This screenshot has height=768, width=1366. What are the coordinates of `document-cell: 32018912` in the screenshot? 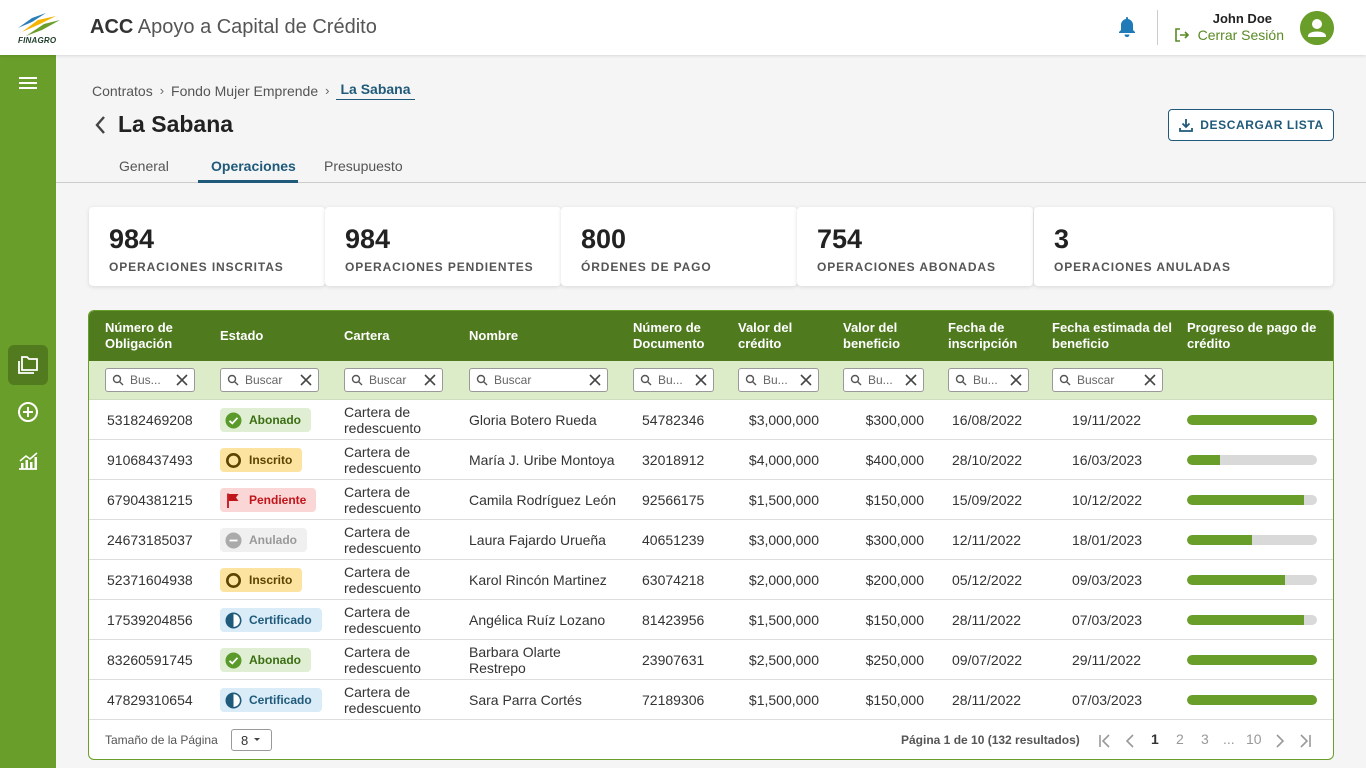 It's located at (673, 460).